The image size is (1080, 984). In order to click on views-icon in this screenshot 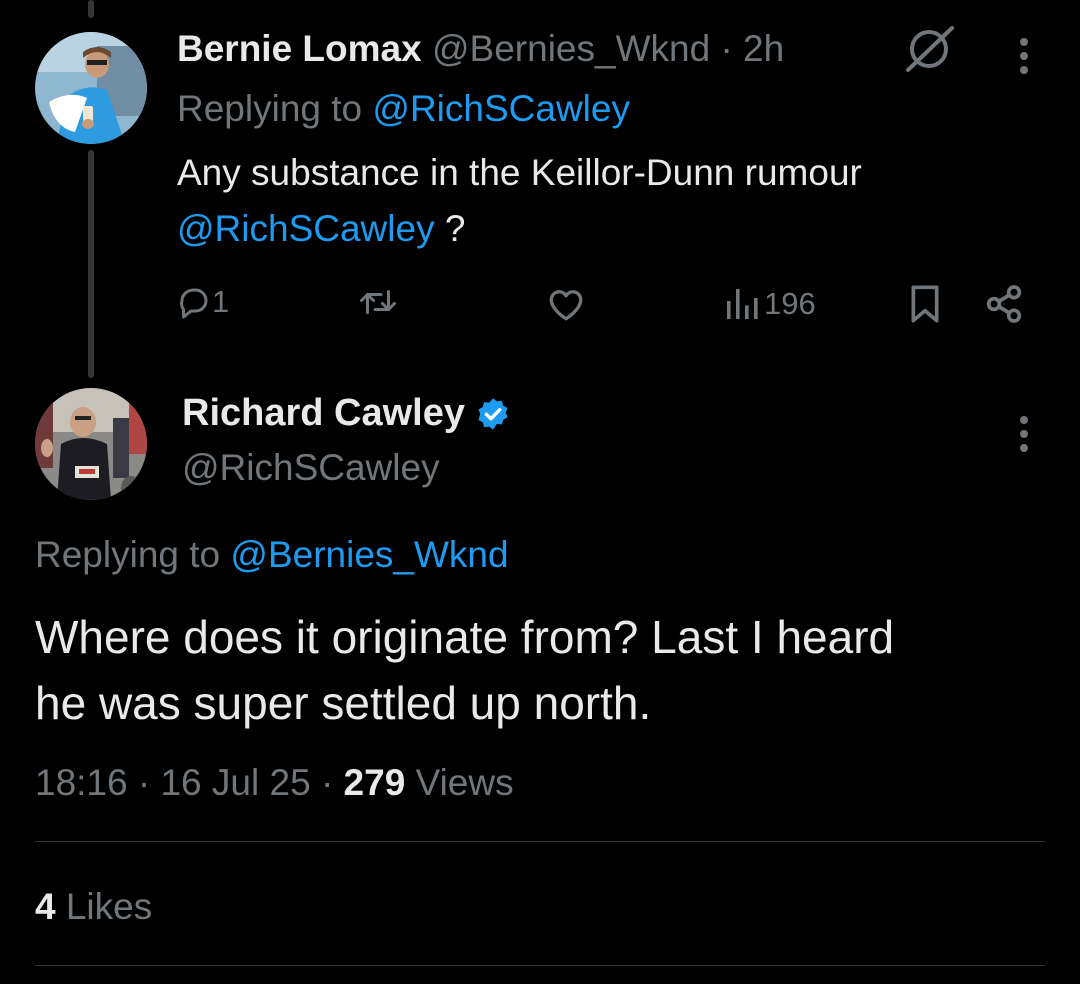, I will do `click(742, 304)`.